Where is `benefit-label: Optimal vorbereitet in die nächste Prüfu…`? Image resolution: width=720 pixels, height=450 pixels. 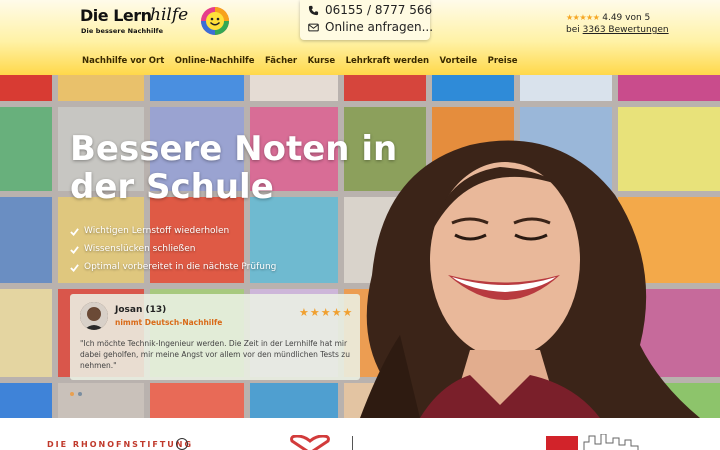
benefit-label: Optimal vorbereitet in die nächste Prüfu… is located at coordinates (180, 267).